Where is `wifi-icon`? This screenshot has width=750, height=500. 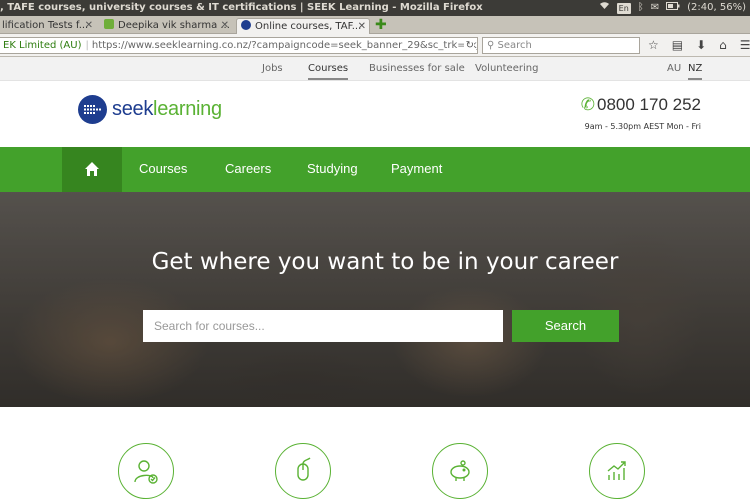 wifi-icon is located at coordinates (604, 8).